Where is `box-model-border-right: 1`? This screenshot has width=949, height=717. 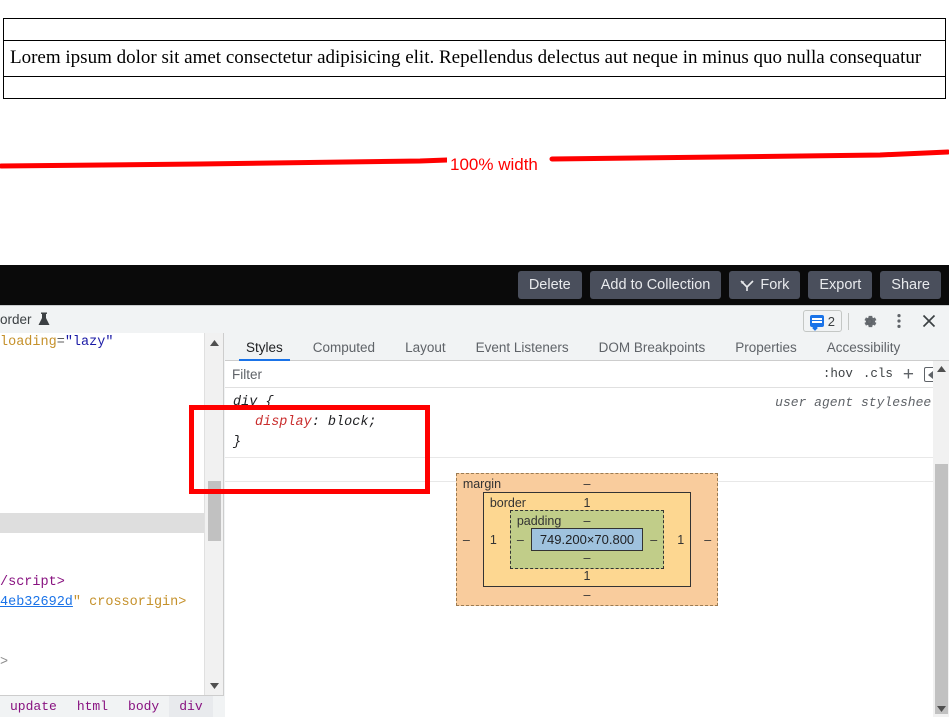 box-model-border-right: 1 is located at coordinates (680, 540).